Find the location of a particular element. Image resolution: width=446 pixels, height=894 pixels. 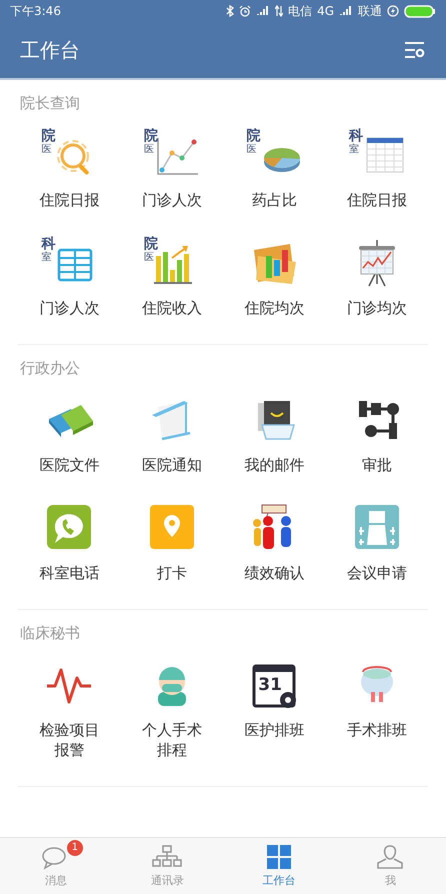

charging-icon is located at coordinates (393, 11).